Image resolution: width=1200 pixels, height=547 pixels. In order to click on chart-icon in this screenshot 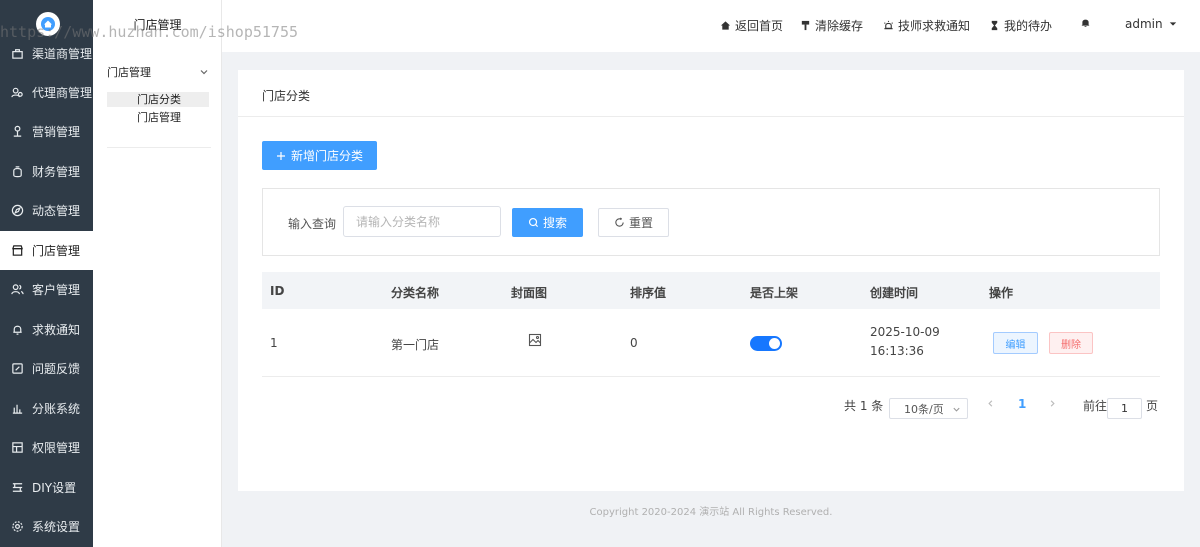, I will do `click(17, 409)`.